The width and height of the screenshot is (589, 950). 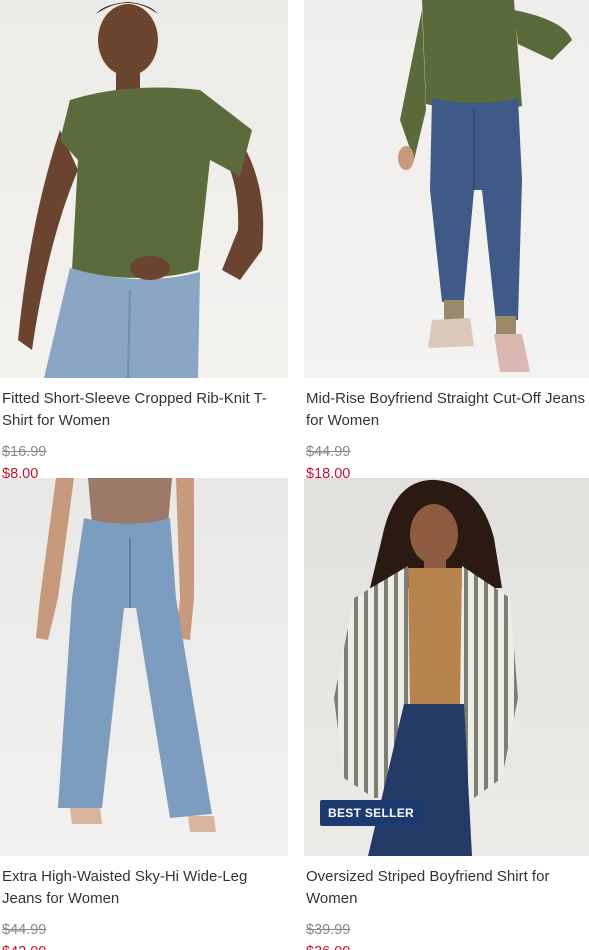 I want to click on best-seller-badge: BEST SELLER, so click(x=371, y=813).